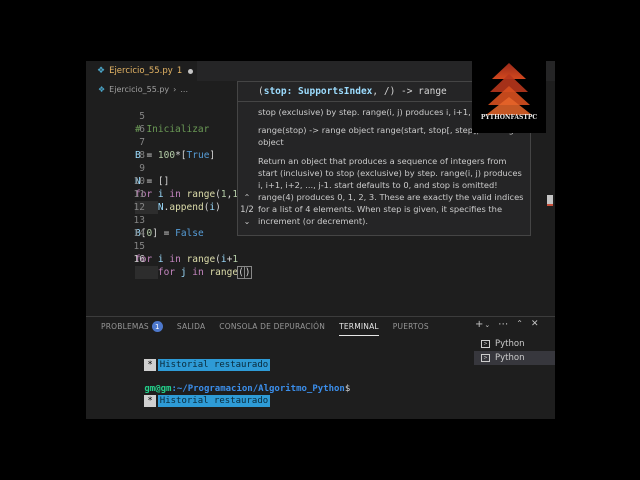 The width and height of the screenshot is (640, 480). Describe the element at coordinates (175, 89) in the screenshot. I see `chevron-right-icon: ›` at that location.